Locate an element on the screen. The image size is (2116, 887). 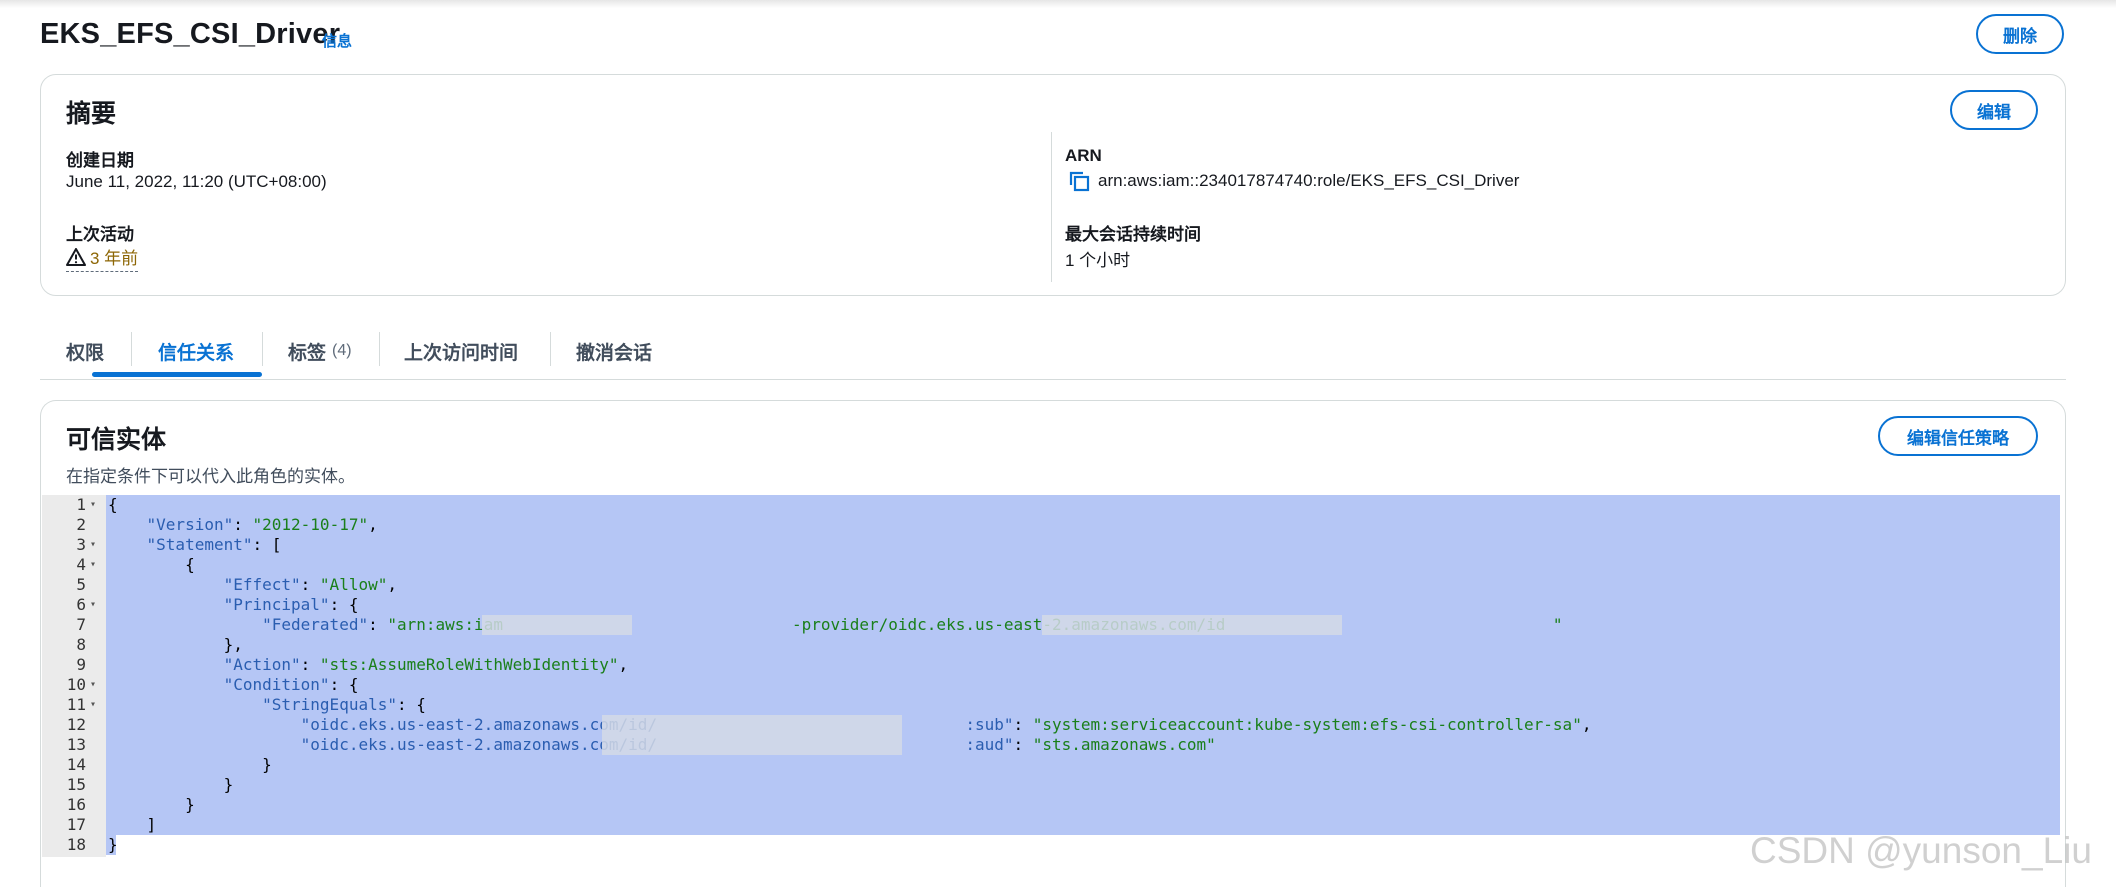
last-activity-text: 3 年前 is located at coordinates (114, 258).